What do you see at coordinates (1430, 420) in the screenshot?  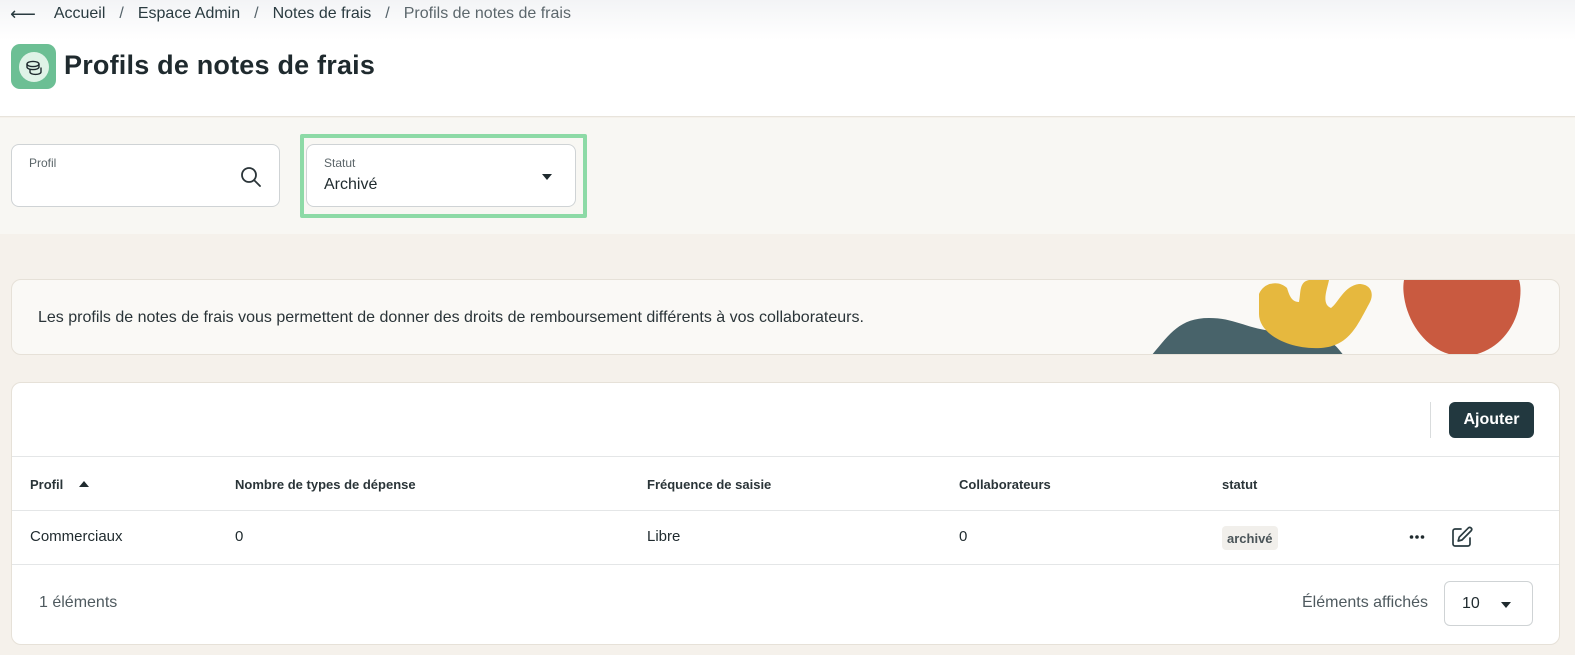 I see `toolbar-divider` at bounding box center [1430, 420].